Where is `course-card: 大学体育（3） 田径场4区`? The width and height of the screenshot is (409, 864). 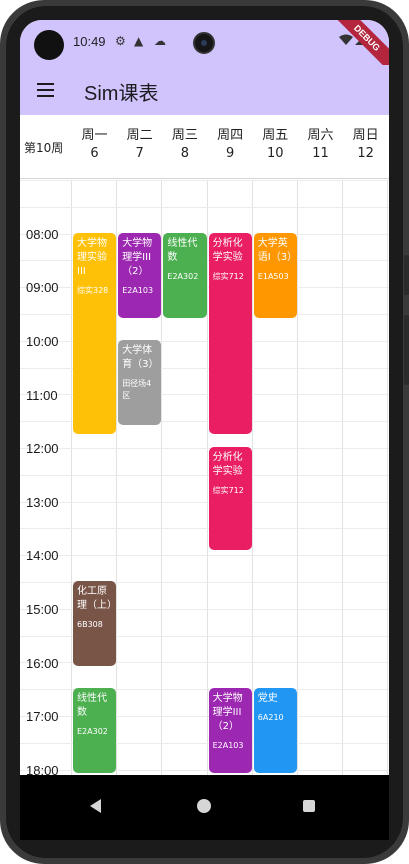
course-card: 大学体育（3） 田径场4区 is located at coordinates (140, 382).